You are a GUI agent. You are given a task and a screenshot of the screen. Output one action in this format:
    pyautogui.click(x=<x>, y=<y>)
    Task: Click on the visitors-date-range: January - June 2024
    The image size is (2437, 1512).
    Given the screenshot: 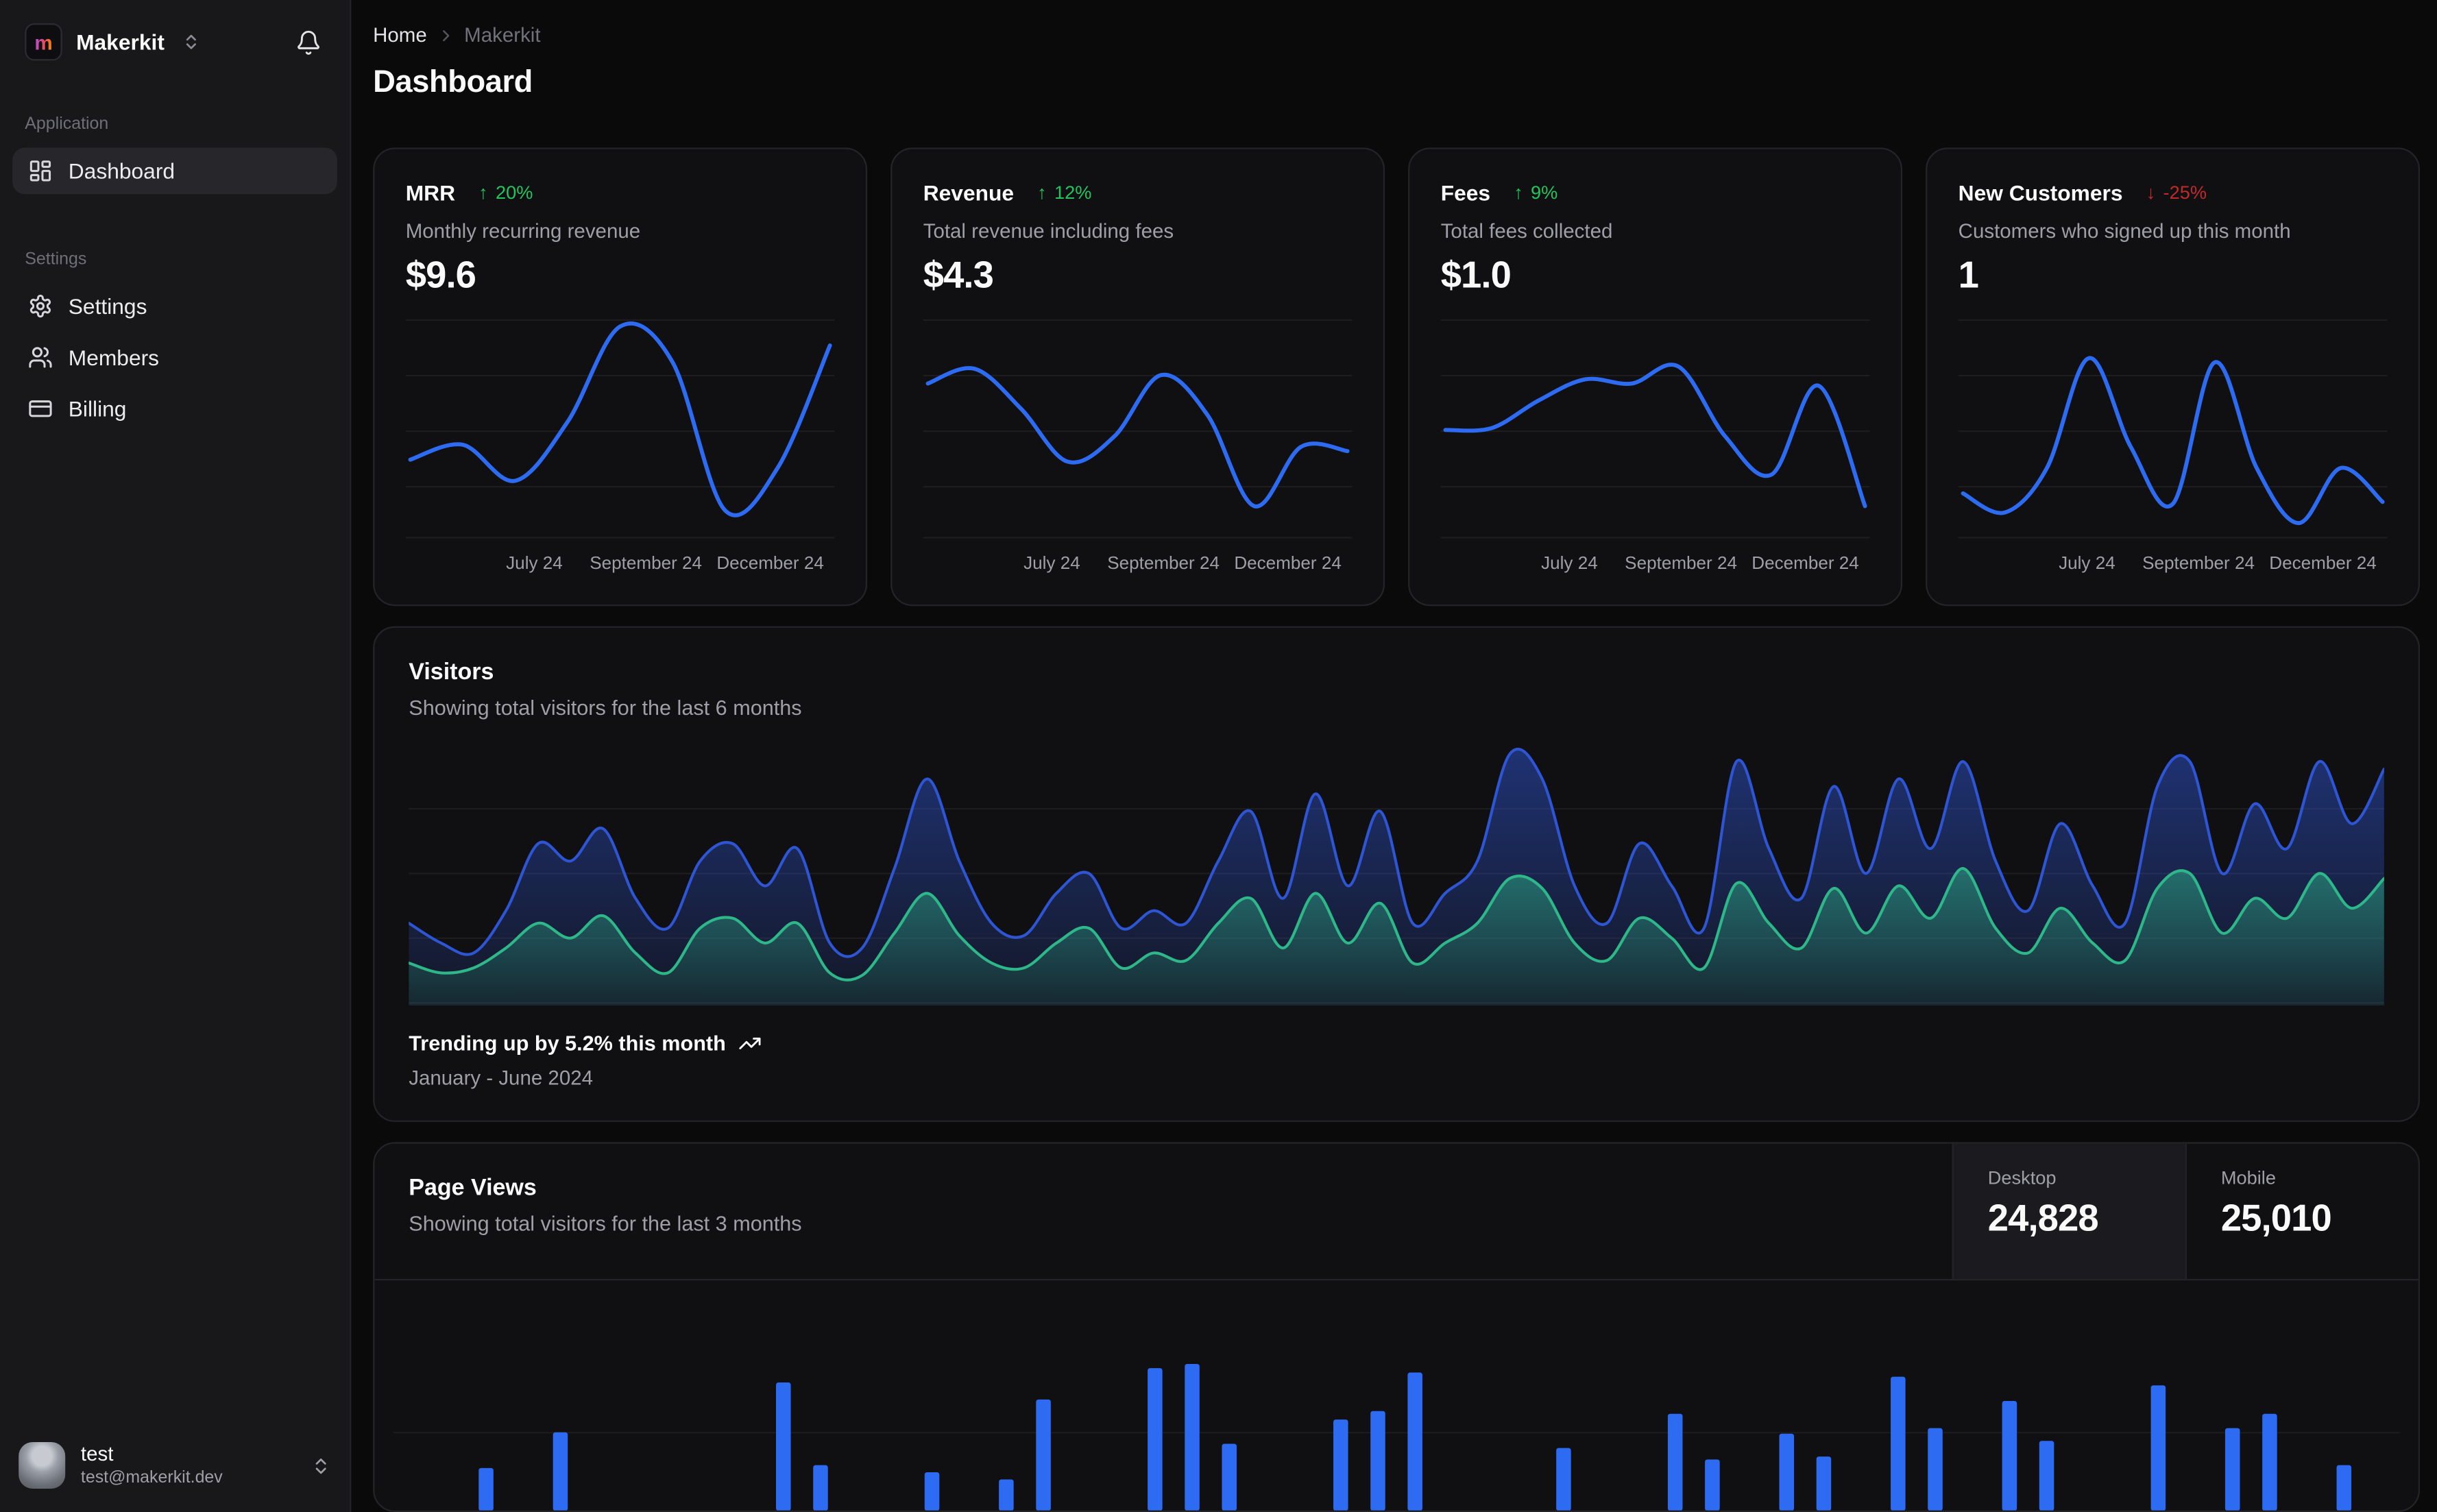 What is the action you would take?
    pyautogui.click(x=501, y=1077)
    